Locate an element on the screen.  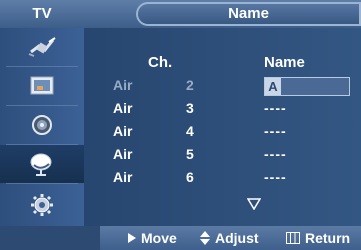
title-pill: Name is located at coordinates (248, 14).